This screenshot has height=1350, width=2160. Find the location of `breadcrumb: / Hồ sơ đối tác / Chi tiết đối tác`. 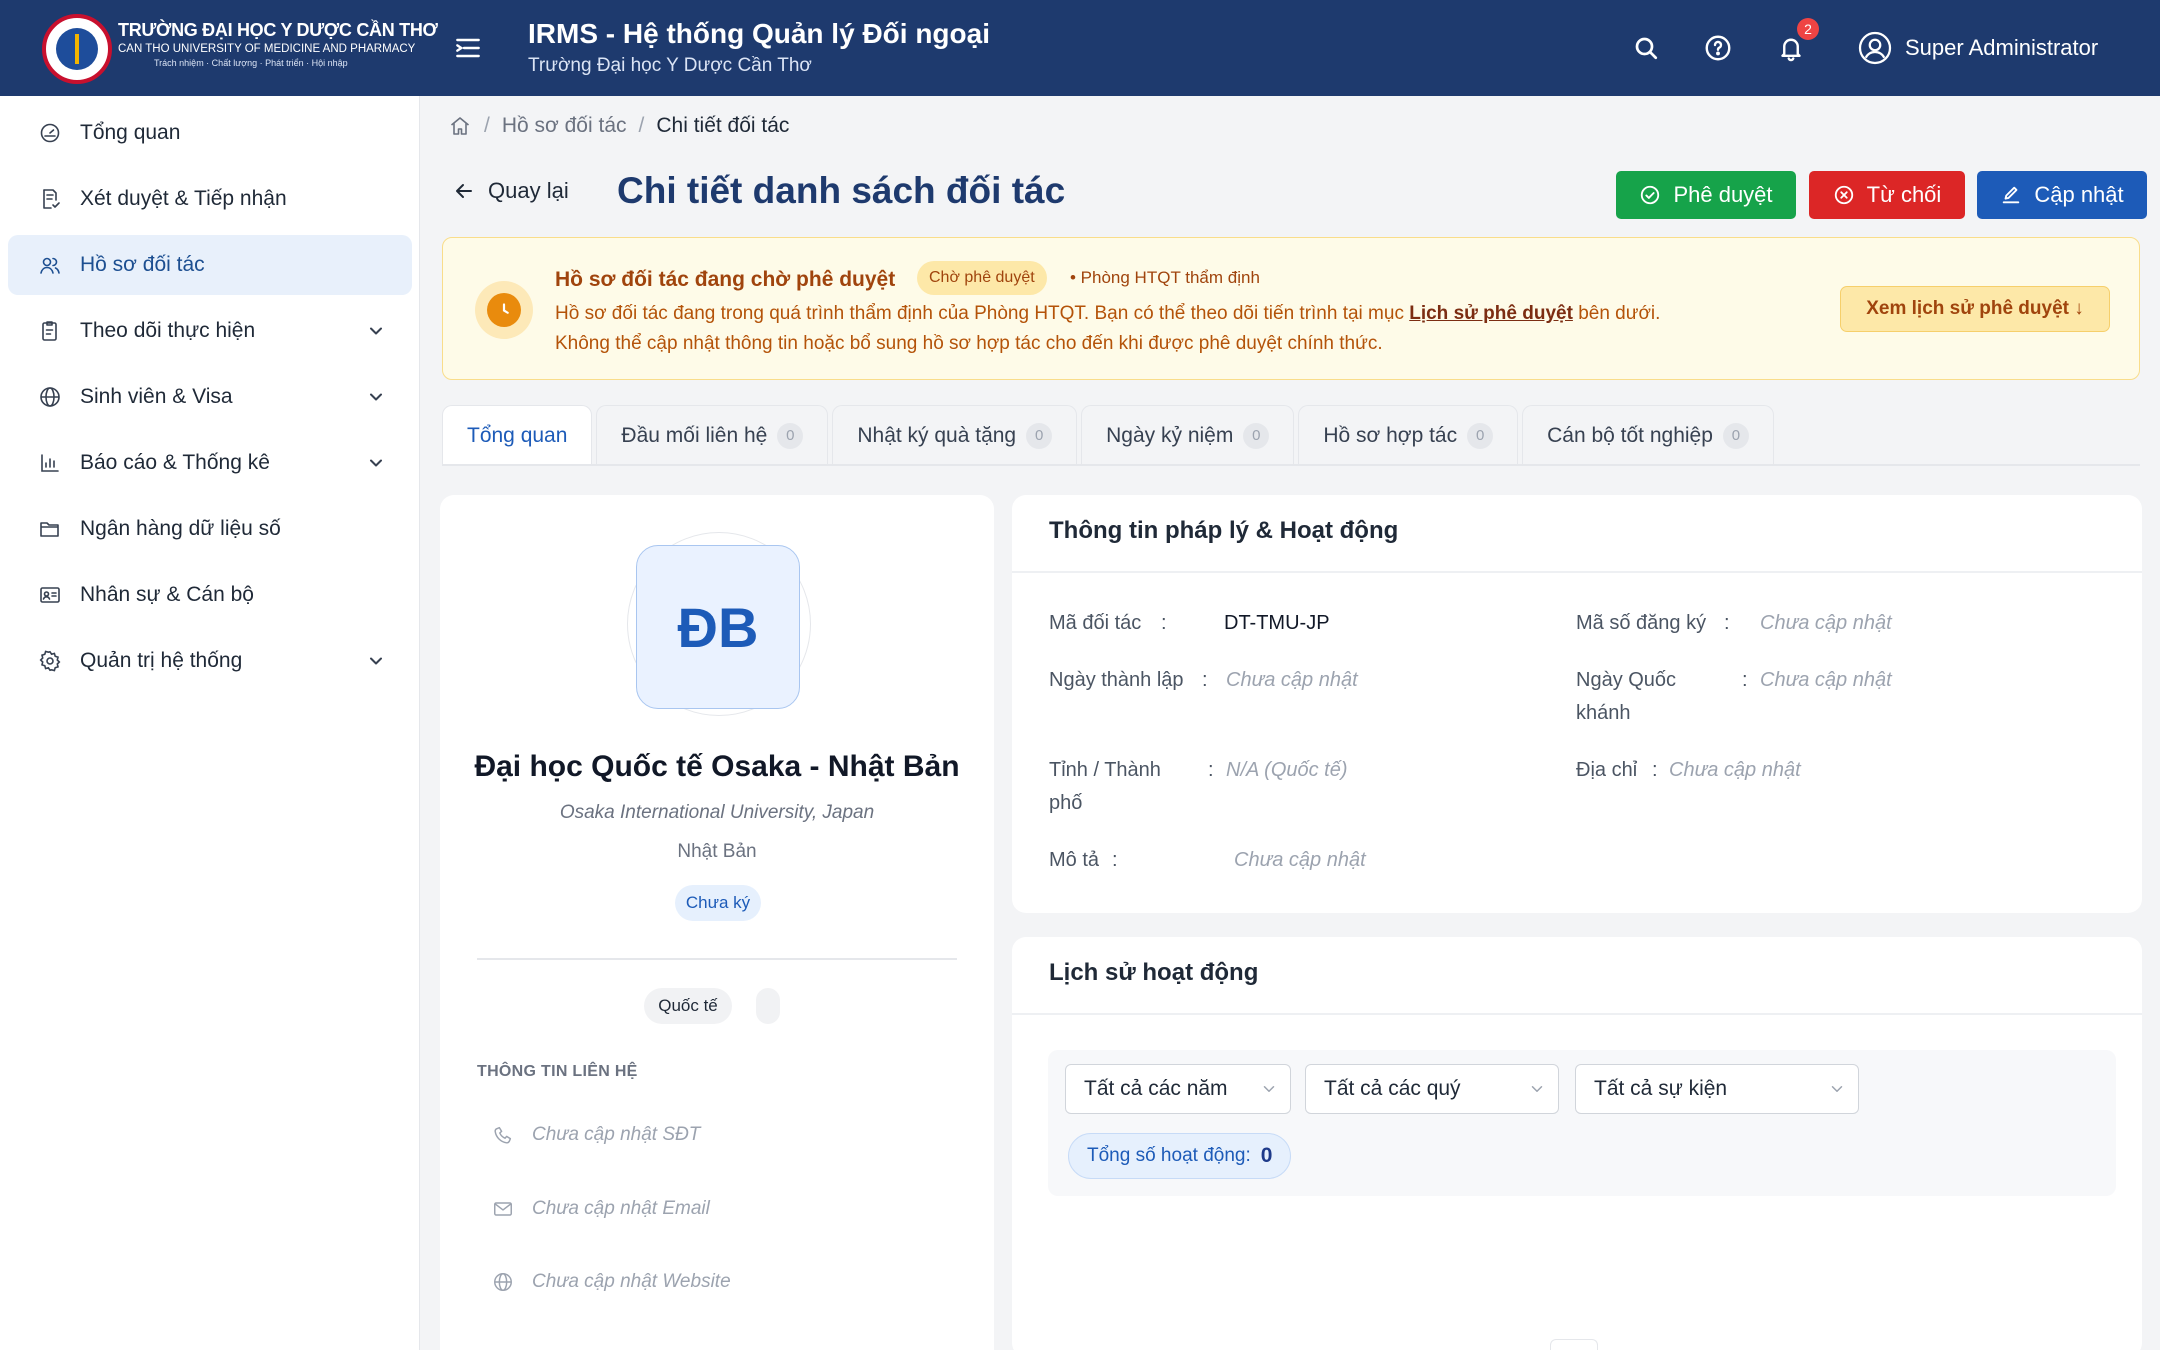

breadcrumb: / Hồ sơ đối tác / Chi tiết đối tác is located at coordinates (618, 126).